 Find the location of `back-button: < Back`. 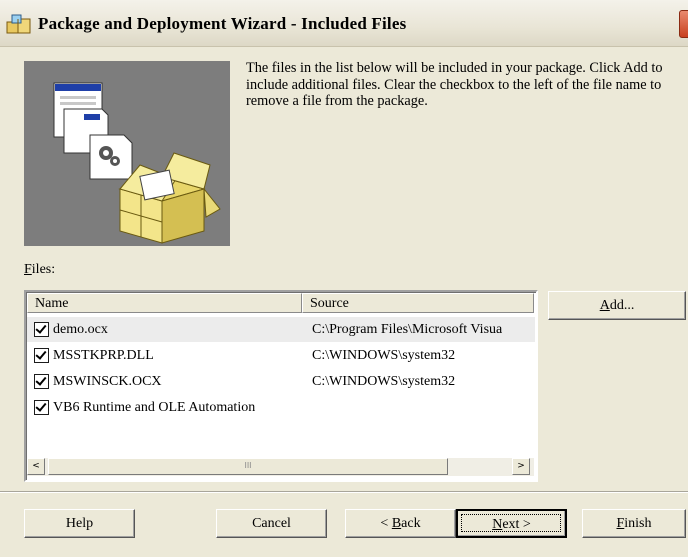

back-button: < Back is located at coordinates (400, 523).